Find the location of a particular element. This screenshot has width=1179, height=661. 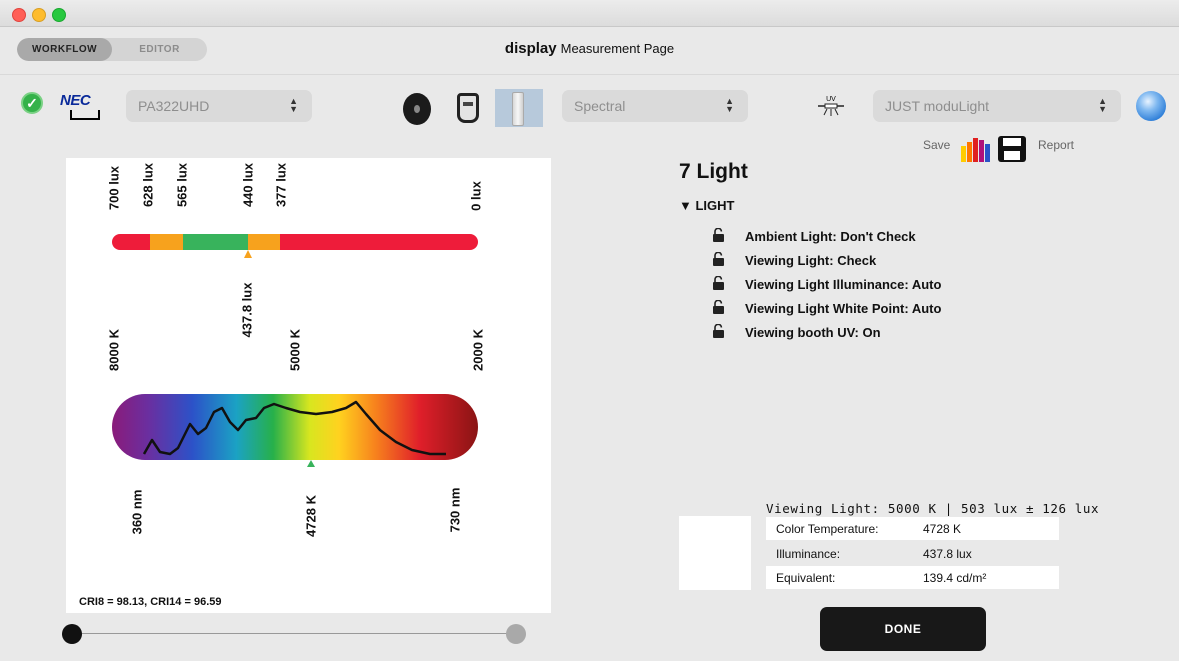

globe-status-icon is located at coordinates (1151, 106).